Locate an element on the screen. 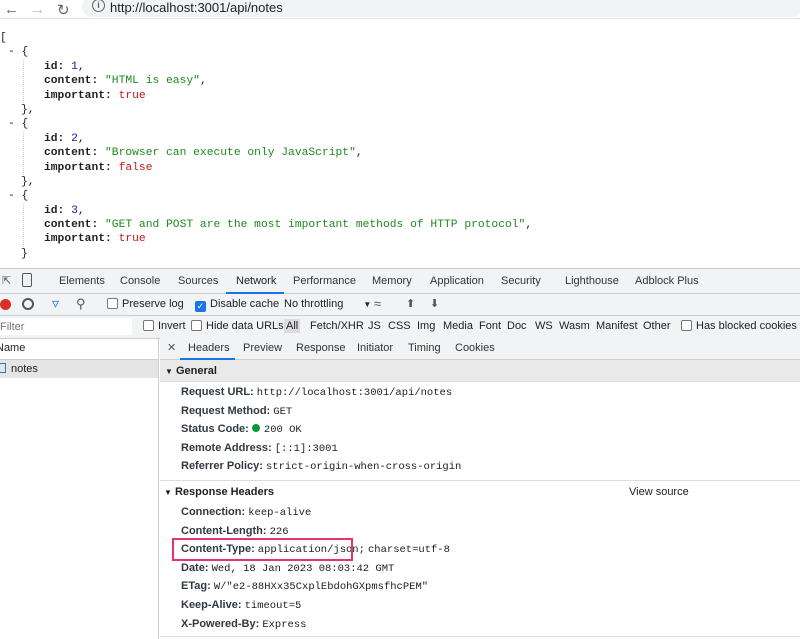 The width and height of the screenshot is (800, 639). json-line: } is located at coordinates (266, 254).